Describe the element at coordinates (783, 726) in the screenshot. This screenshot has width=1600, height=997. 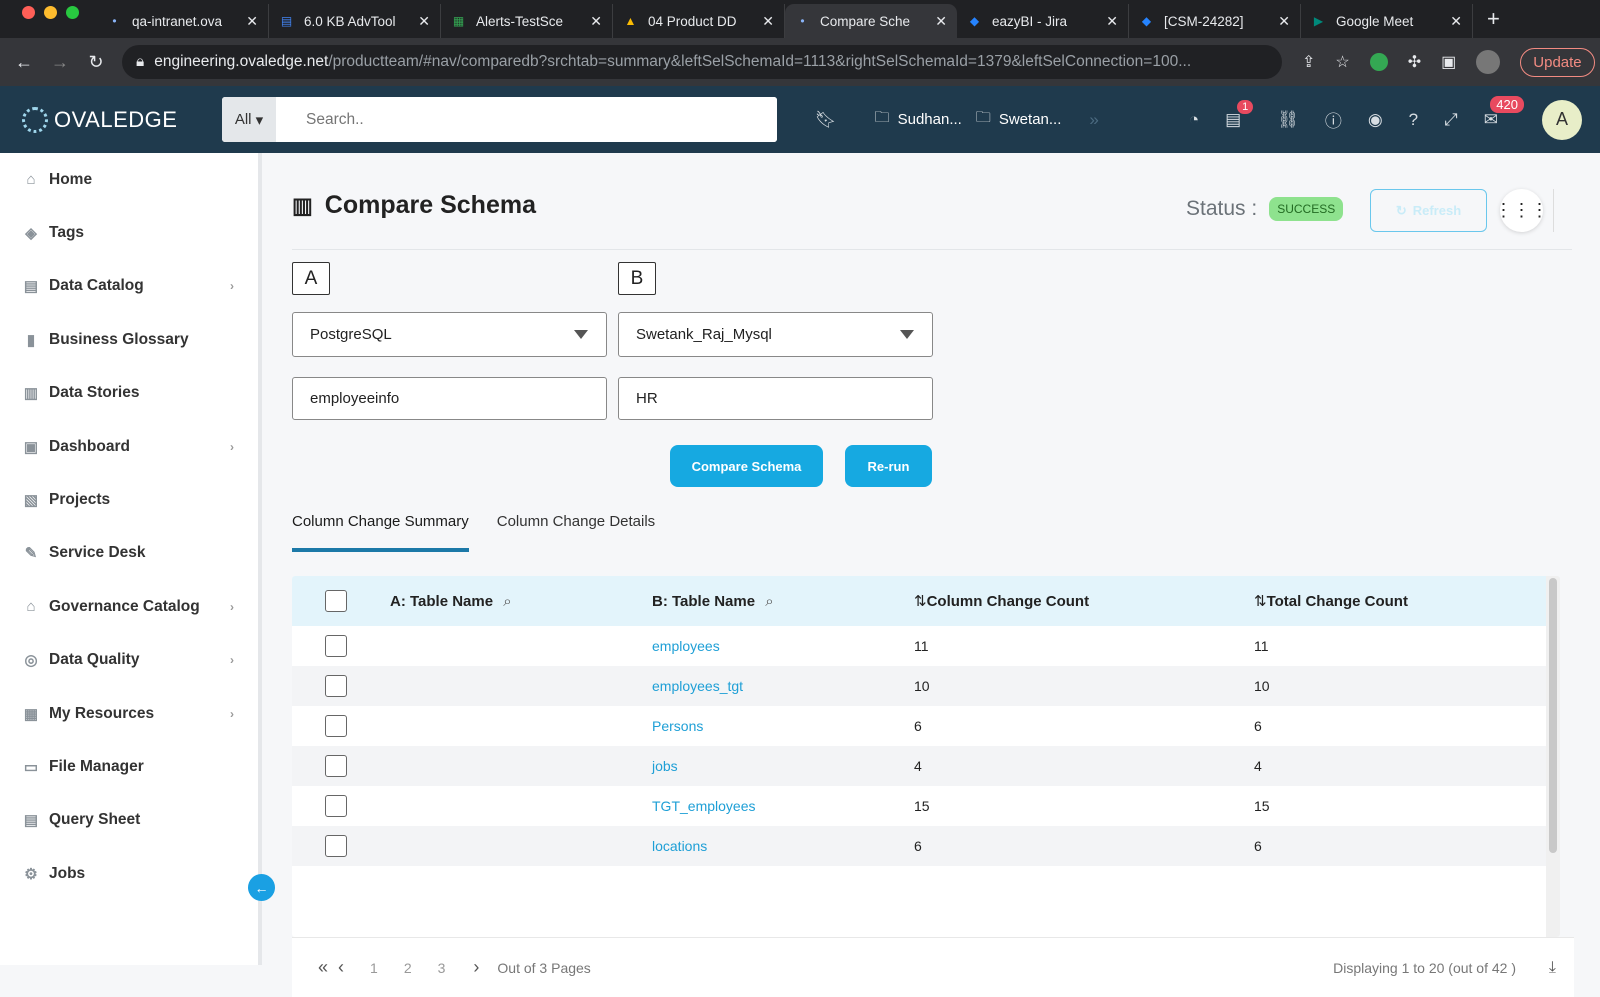
I see `cell-b-table-name: Persons` at that location.